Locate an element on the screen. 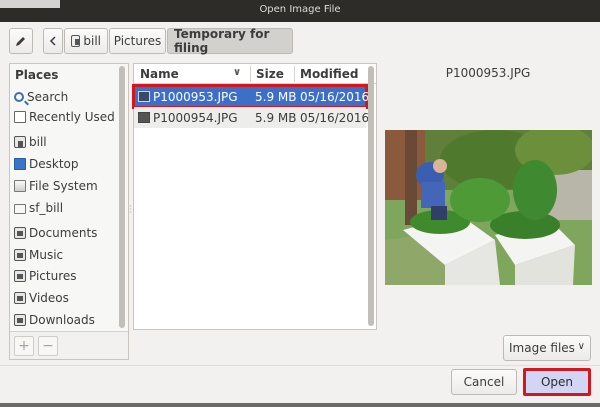 The height and width of the screenshot is (407, 600). remove-bookmark-button: − is located at coordinates (48, 346).